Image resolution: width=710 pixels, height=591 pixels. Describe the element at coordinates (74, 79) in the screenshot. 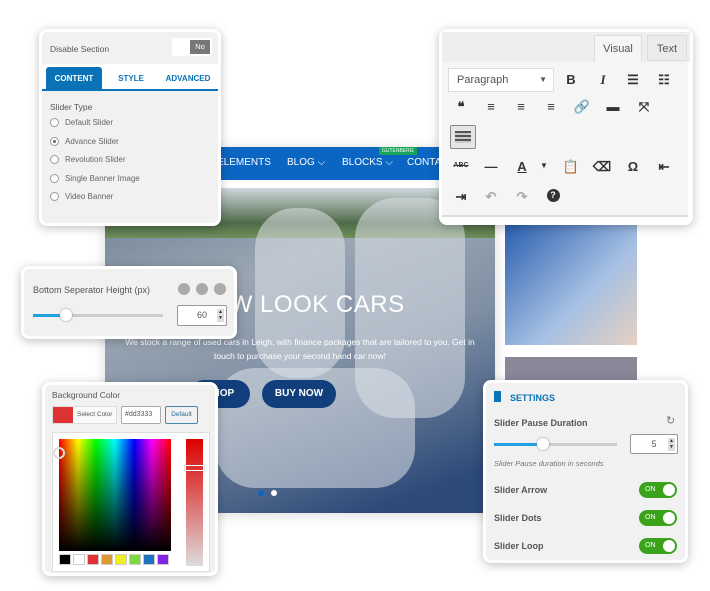

I see `tab-content: CONTENT` at that location.